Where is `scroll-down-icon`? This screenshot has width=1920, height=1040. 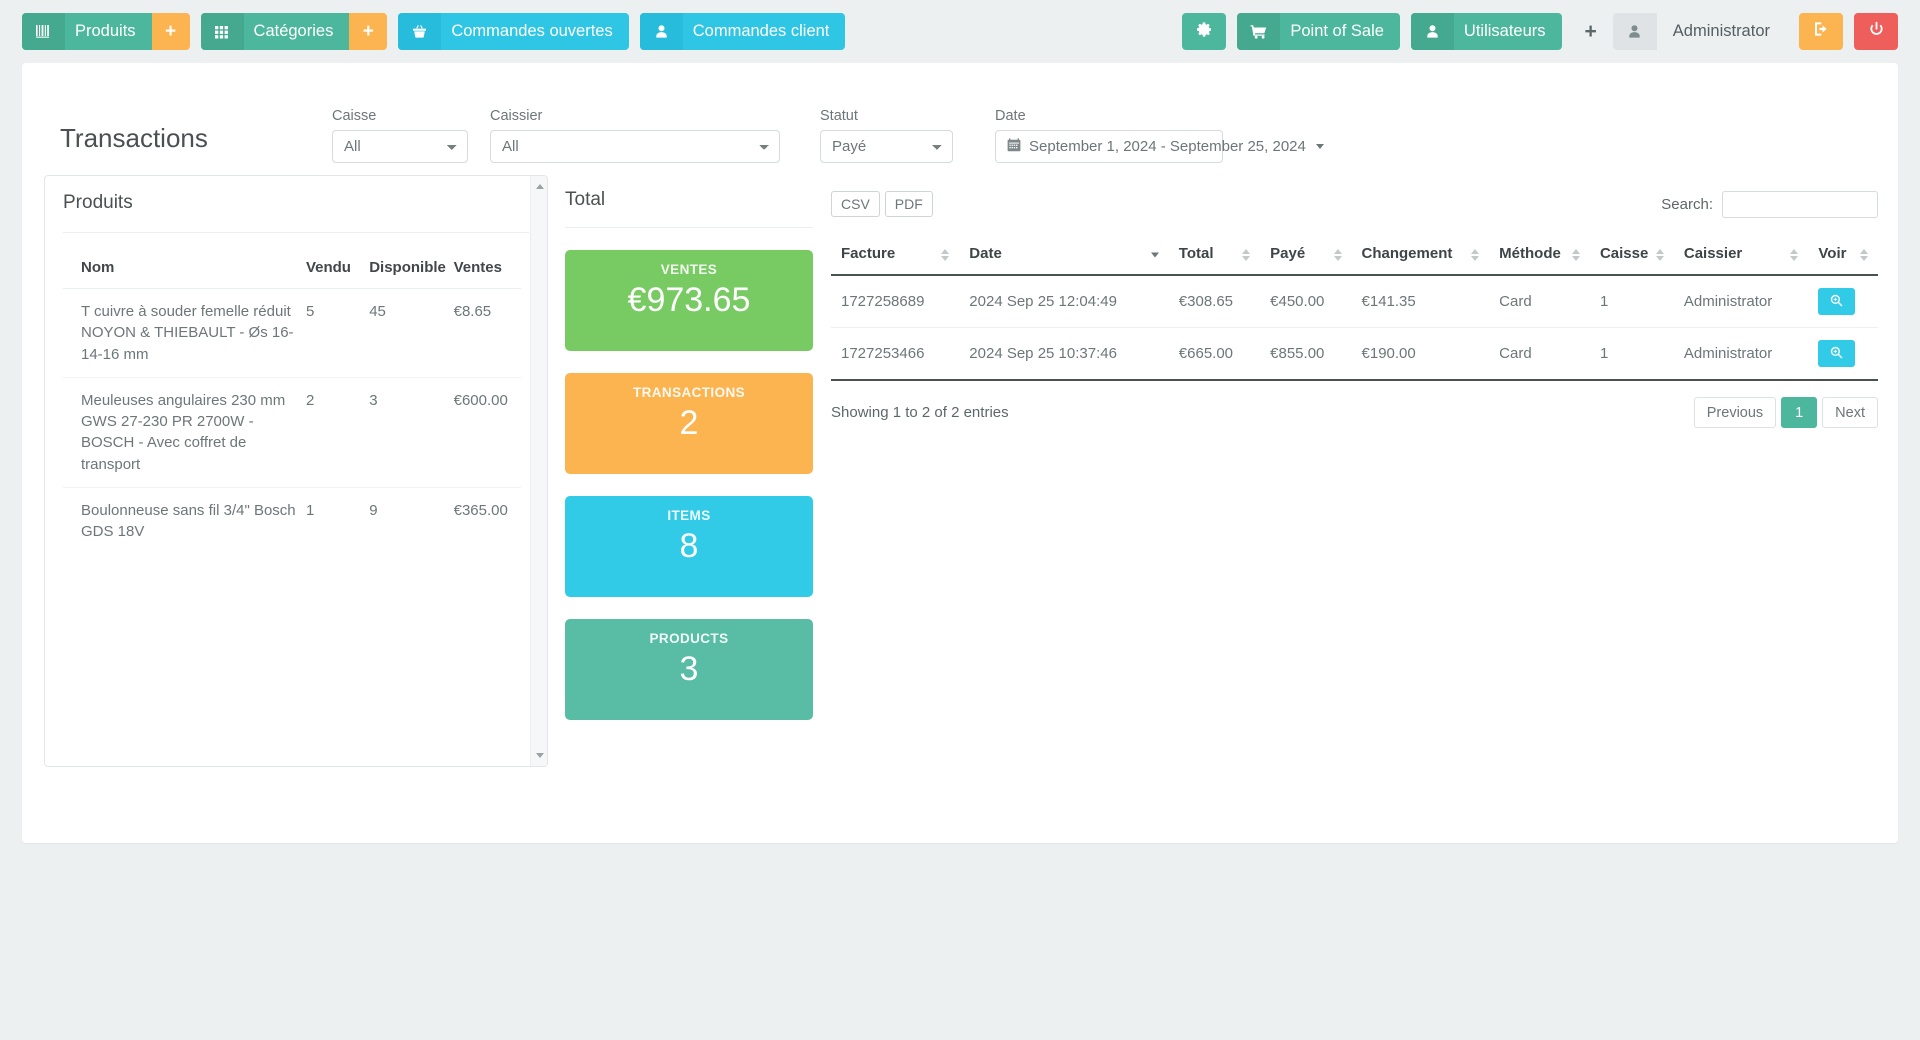 scroll-down-icon is located at coordinates (539, 755).